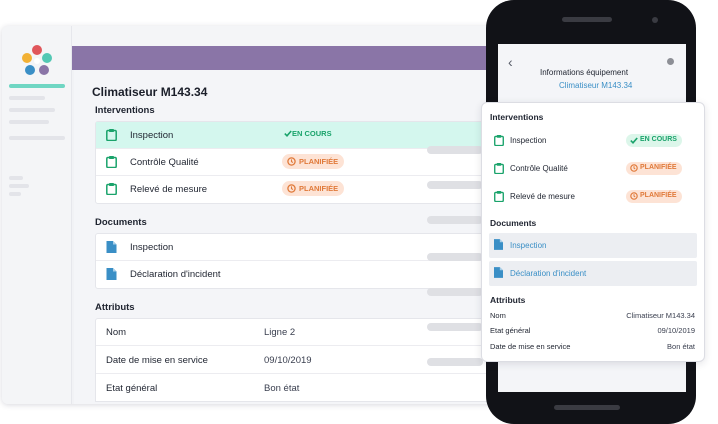  I want to click on mobile-header-title: Informations équipement, so click(584, 72).